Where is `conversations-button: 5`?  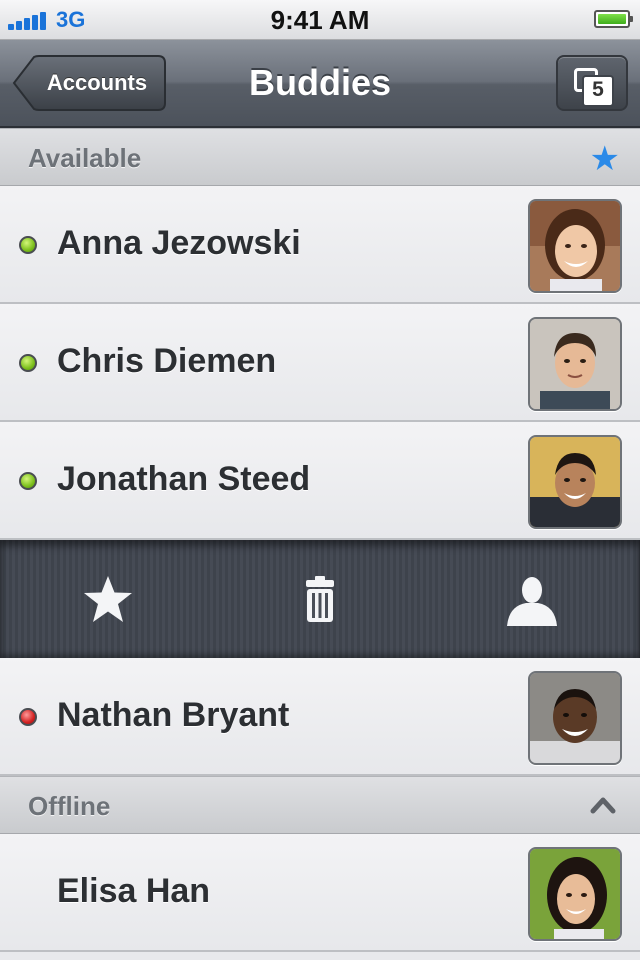
conversations-button: 5 is located at coordinates (592, 83).